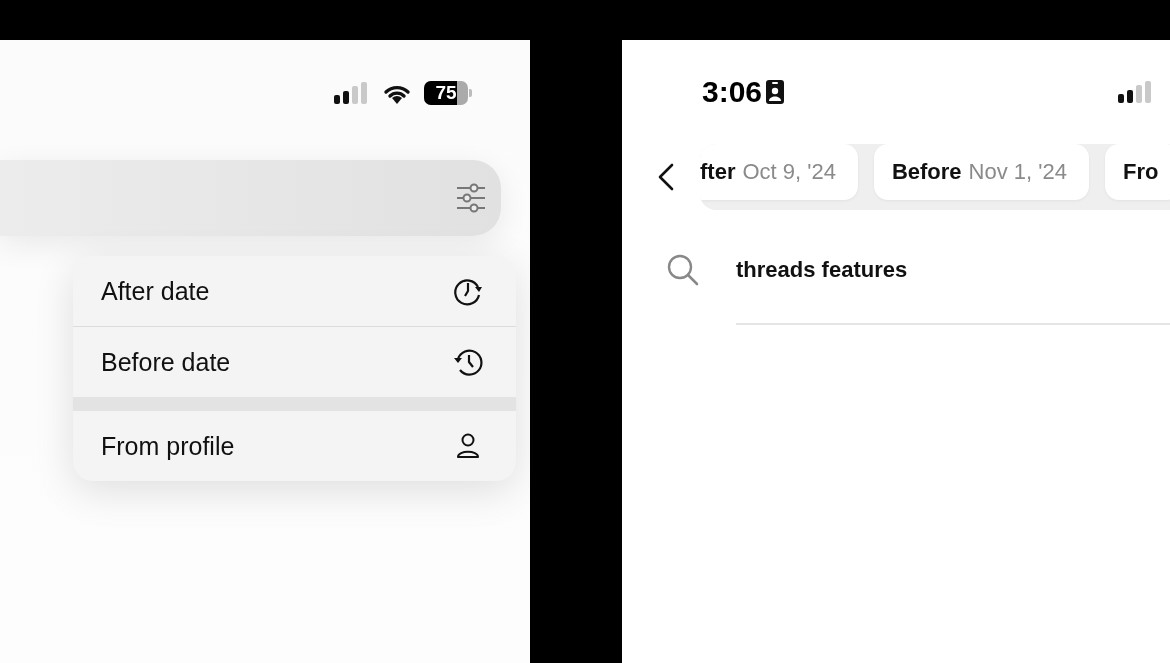 Image resolution: width=1170 pixels, height=663 pixels. Describe the element at coordinates (468, 362) in the screenshot. I see `history-icon` at that location.